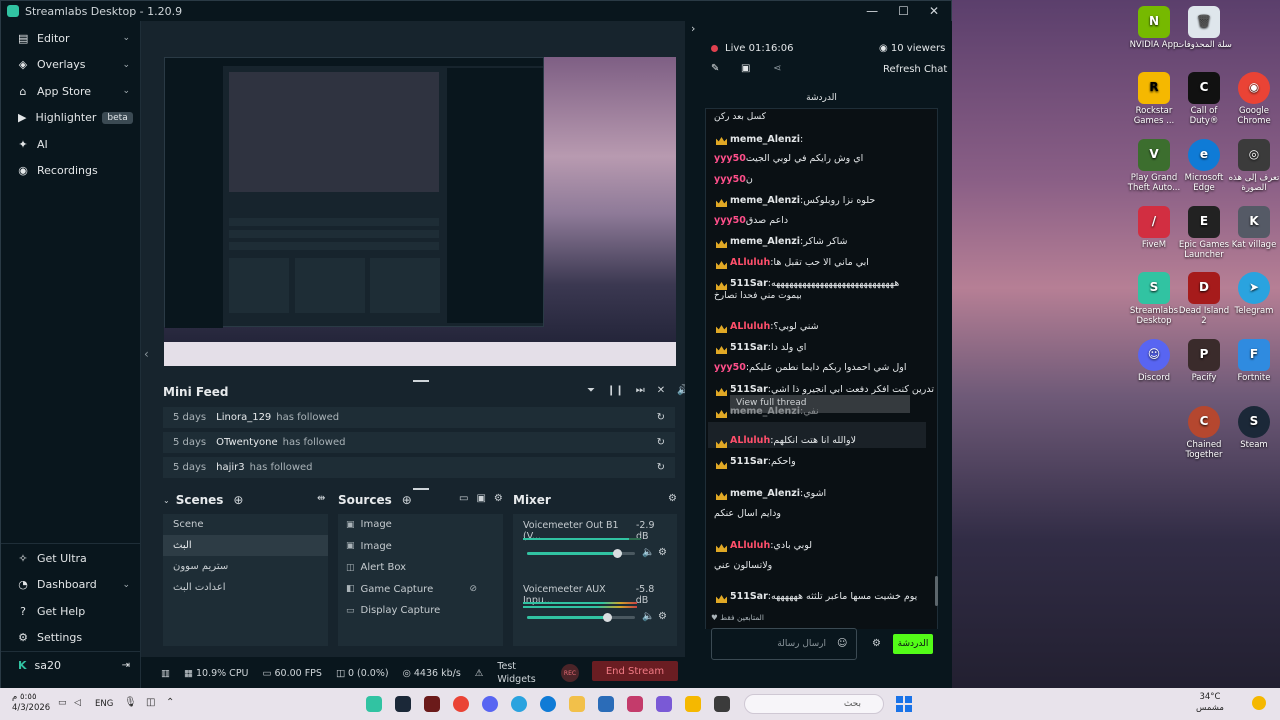 This screenshot has height=720, width=1280. Describe the element at coordinates (1253, 294) in the screenshot. I see `telegram-icon: ➤ Telegram` at that location.